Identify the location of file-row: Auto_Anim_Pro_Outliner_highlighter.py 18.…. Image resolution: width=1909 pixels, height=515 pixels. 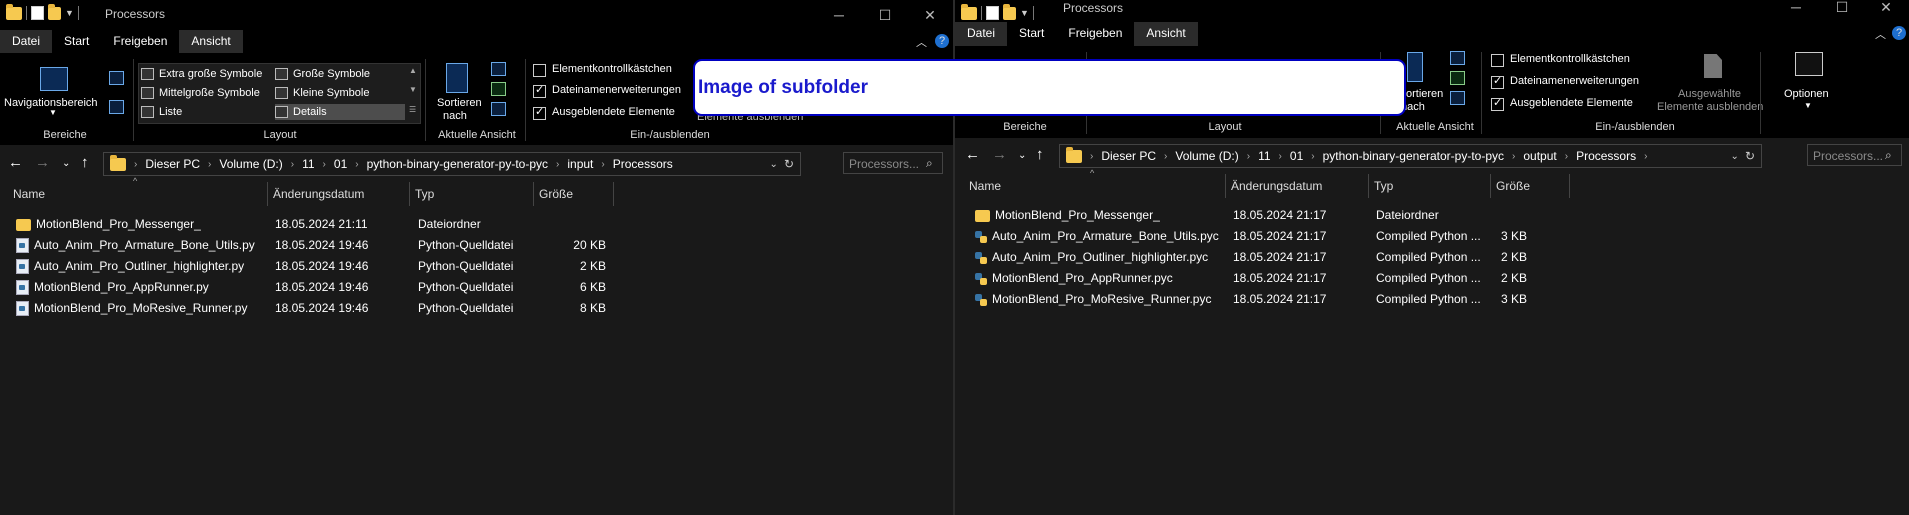
(310, 266).